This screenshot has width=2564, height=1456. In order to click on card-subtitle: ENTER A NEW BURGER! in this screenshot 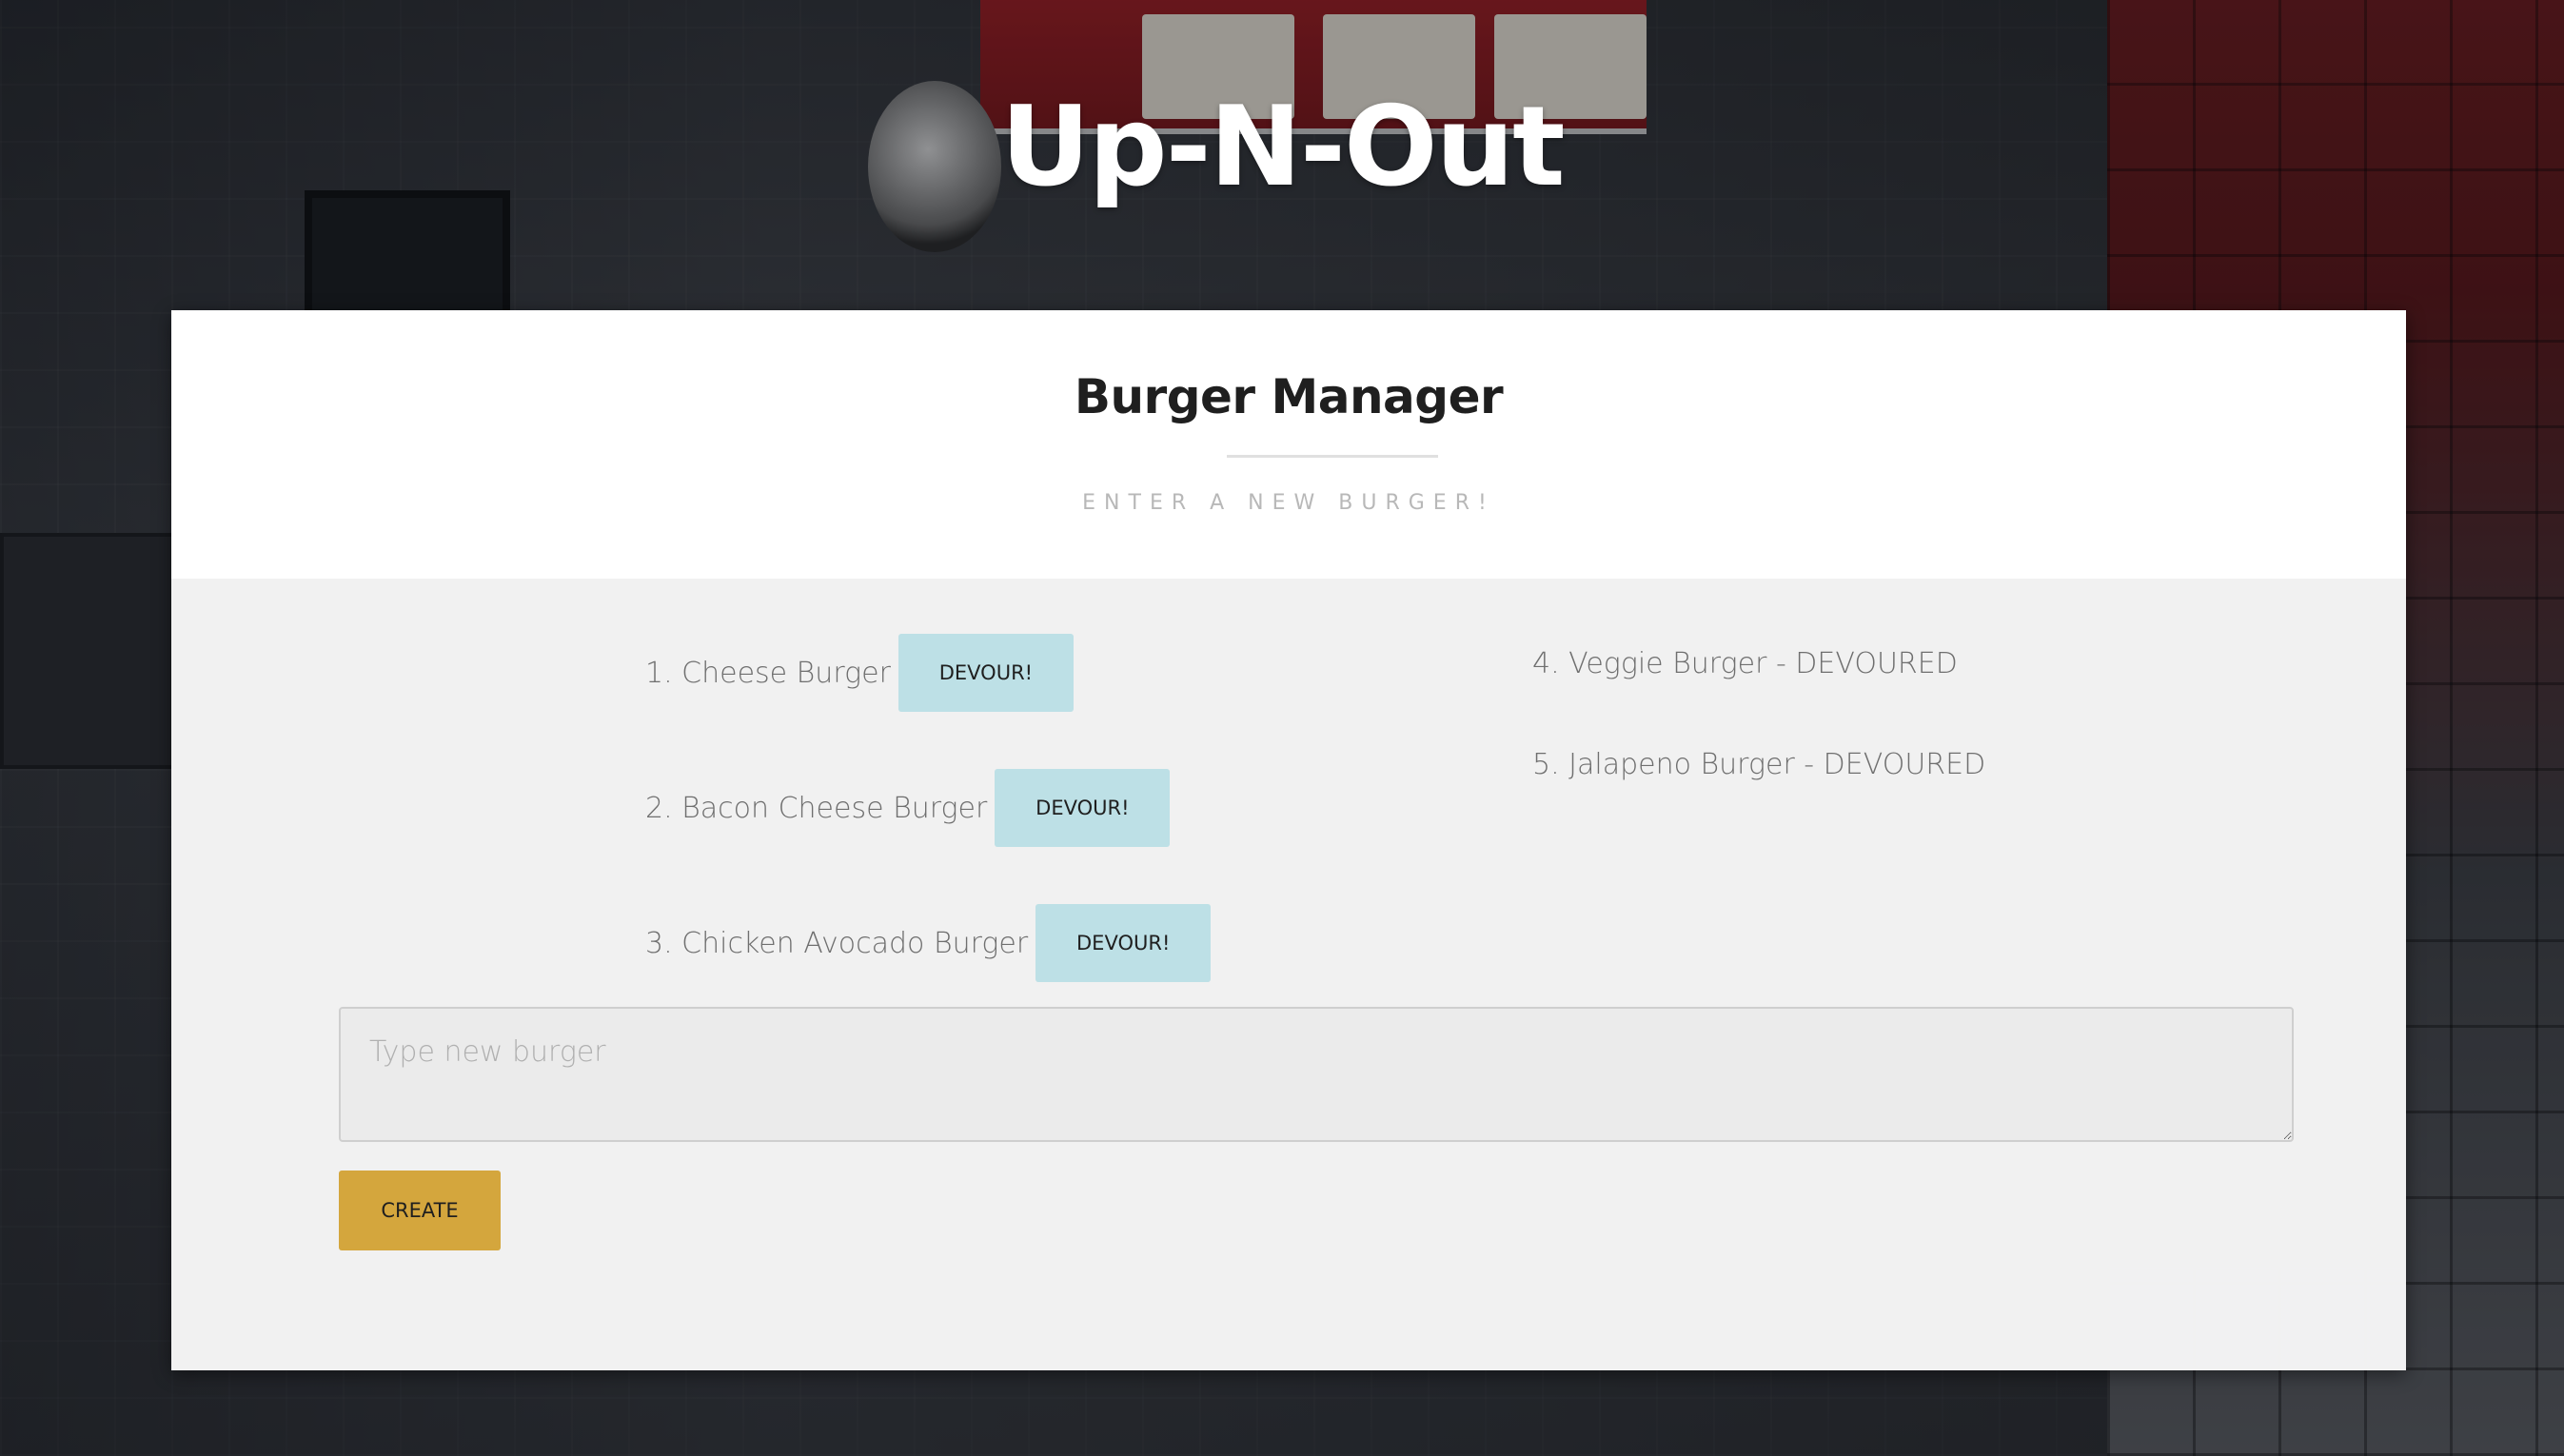, I will do `click(1288, 503)`.